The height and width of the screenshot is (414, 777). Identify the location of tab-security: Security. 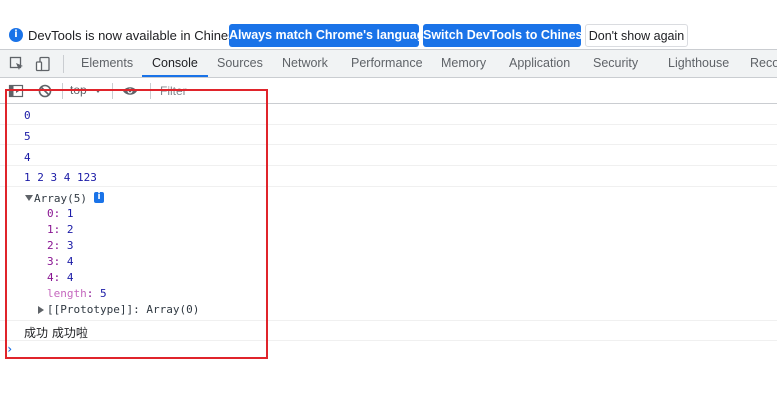
(615, 63).